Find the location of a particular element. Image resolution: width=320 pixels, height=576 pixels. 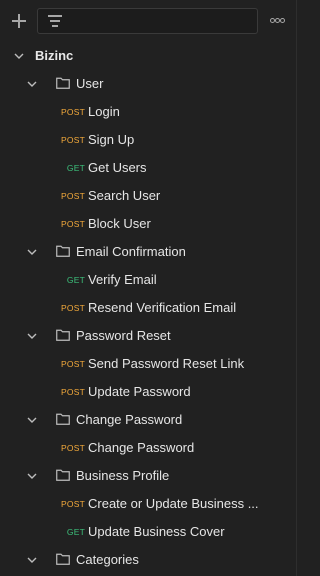

request-change-password: POST Change Password is located at coordinates (148, 448).